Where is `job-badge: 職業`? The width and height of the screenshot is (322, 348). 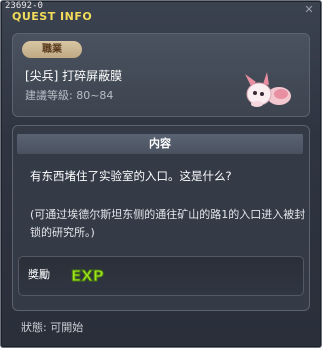
job-badge: 職業 is located at coordinates (52, 49).